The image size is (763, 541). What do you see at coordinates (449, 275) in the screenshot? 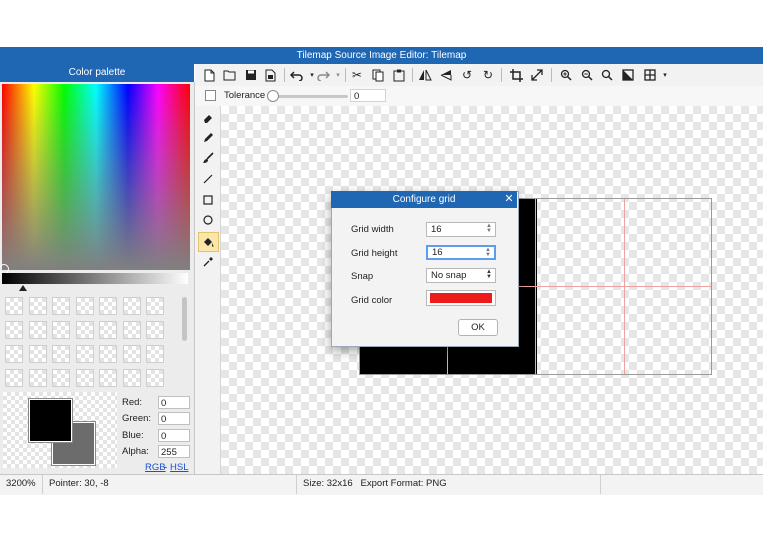
I see `snap-value: No snap` at bounding box center [449, 275].